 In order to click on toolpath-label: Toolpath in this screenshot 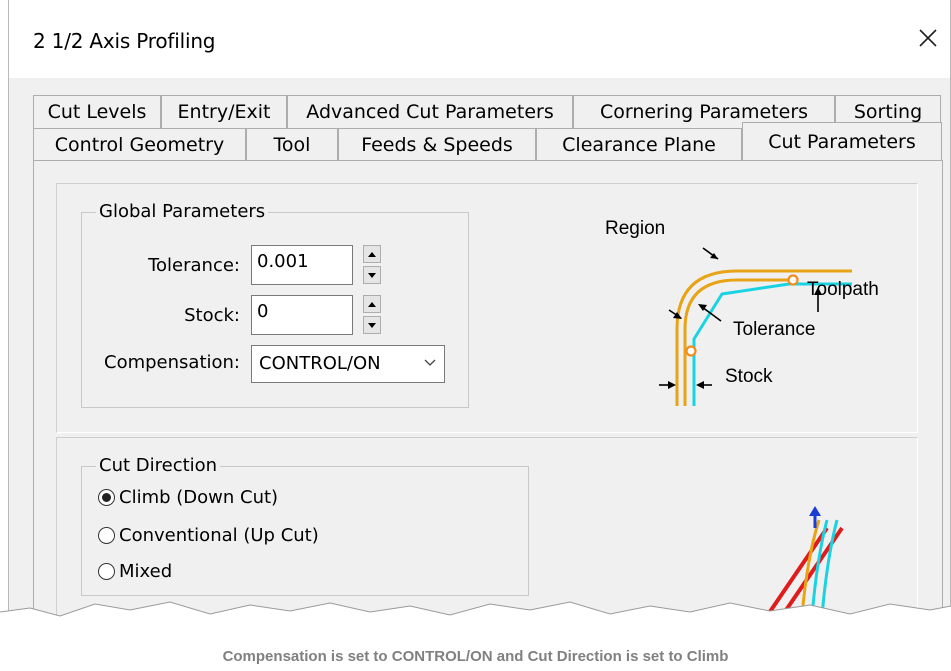, I will do `click(843, 289)`.